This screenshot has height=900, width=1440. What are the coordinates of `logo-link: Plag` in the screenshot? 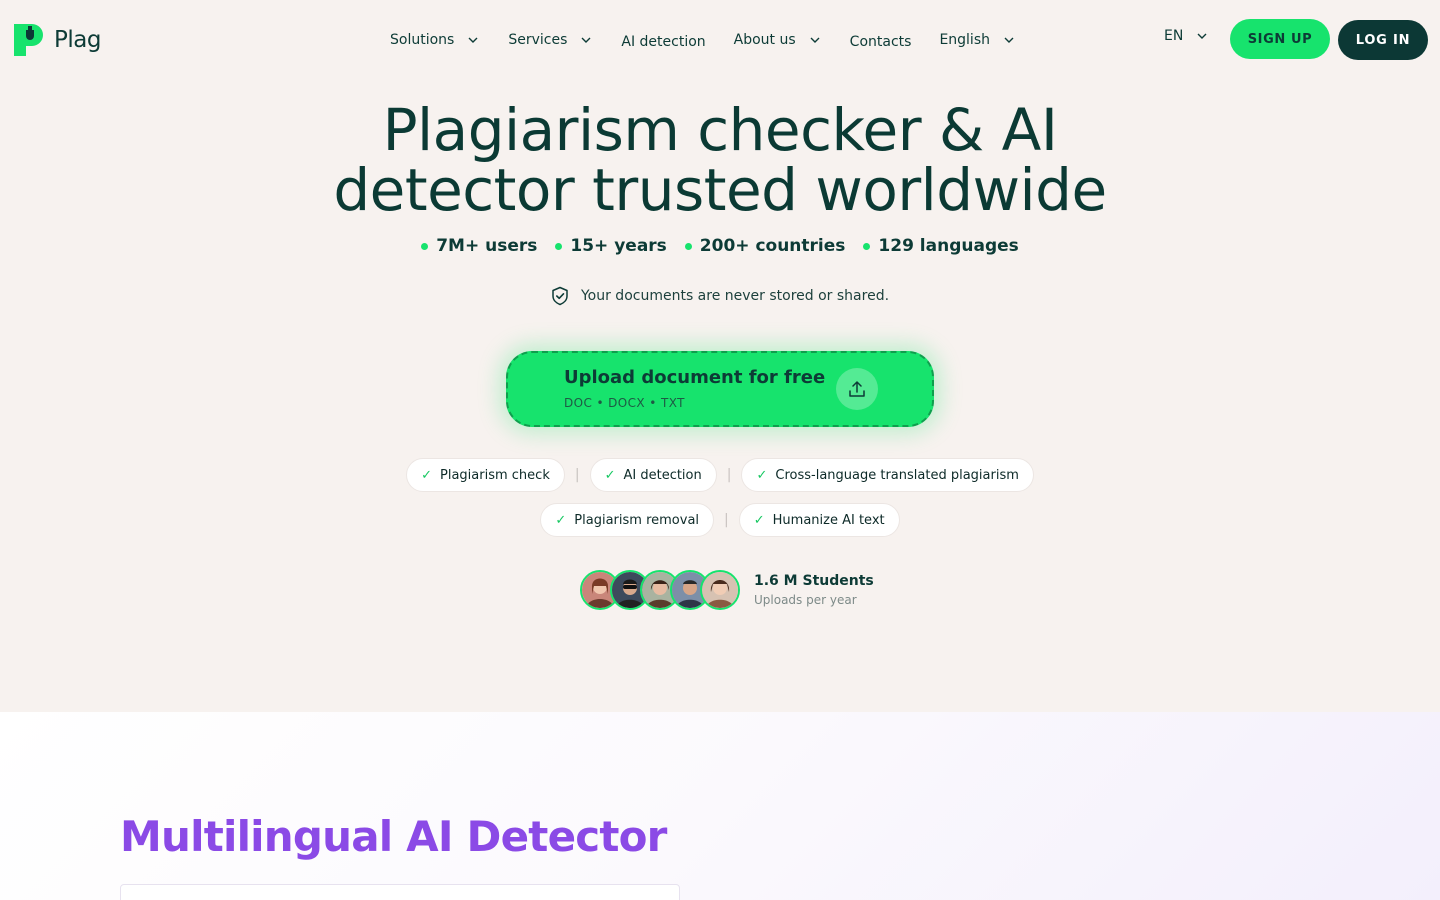 It's located at (56, 40).